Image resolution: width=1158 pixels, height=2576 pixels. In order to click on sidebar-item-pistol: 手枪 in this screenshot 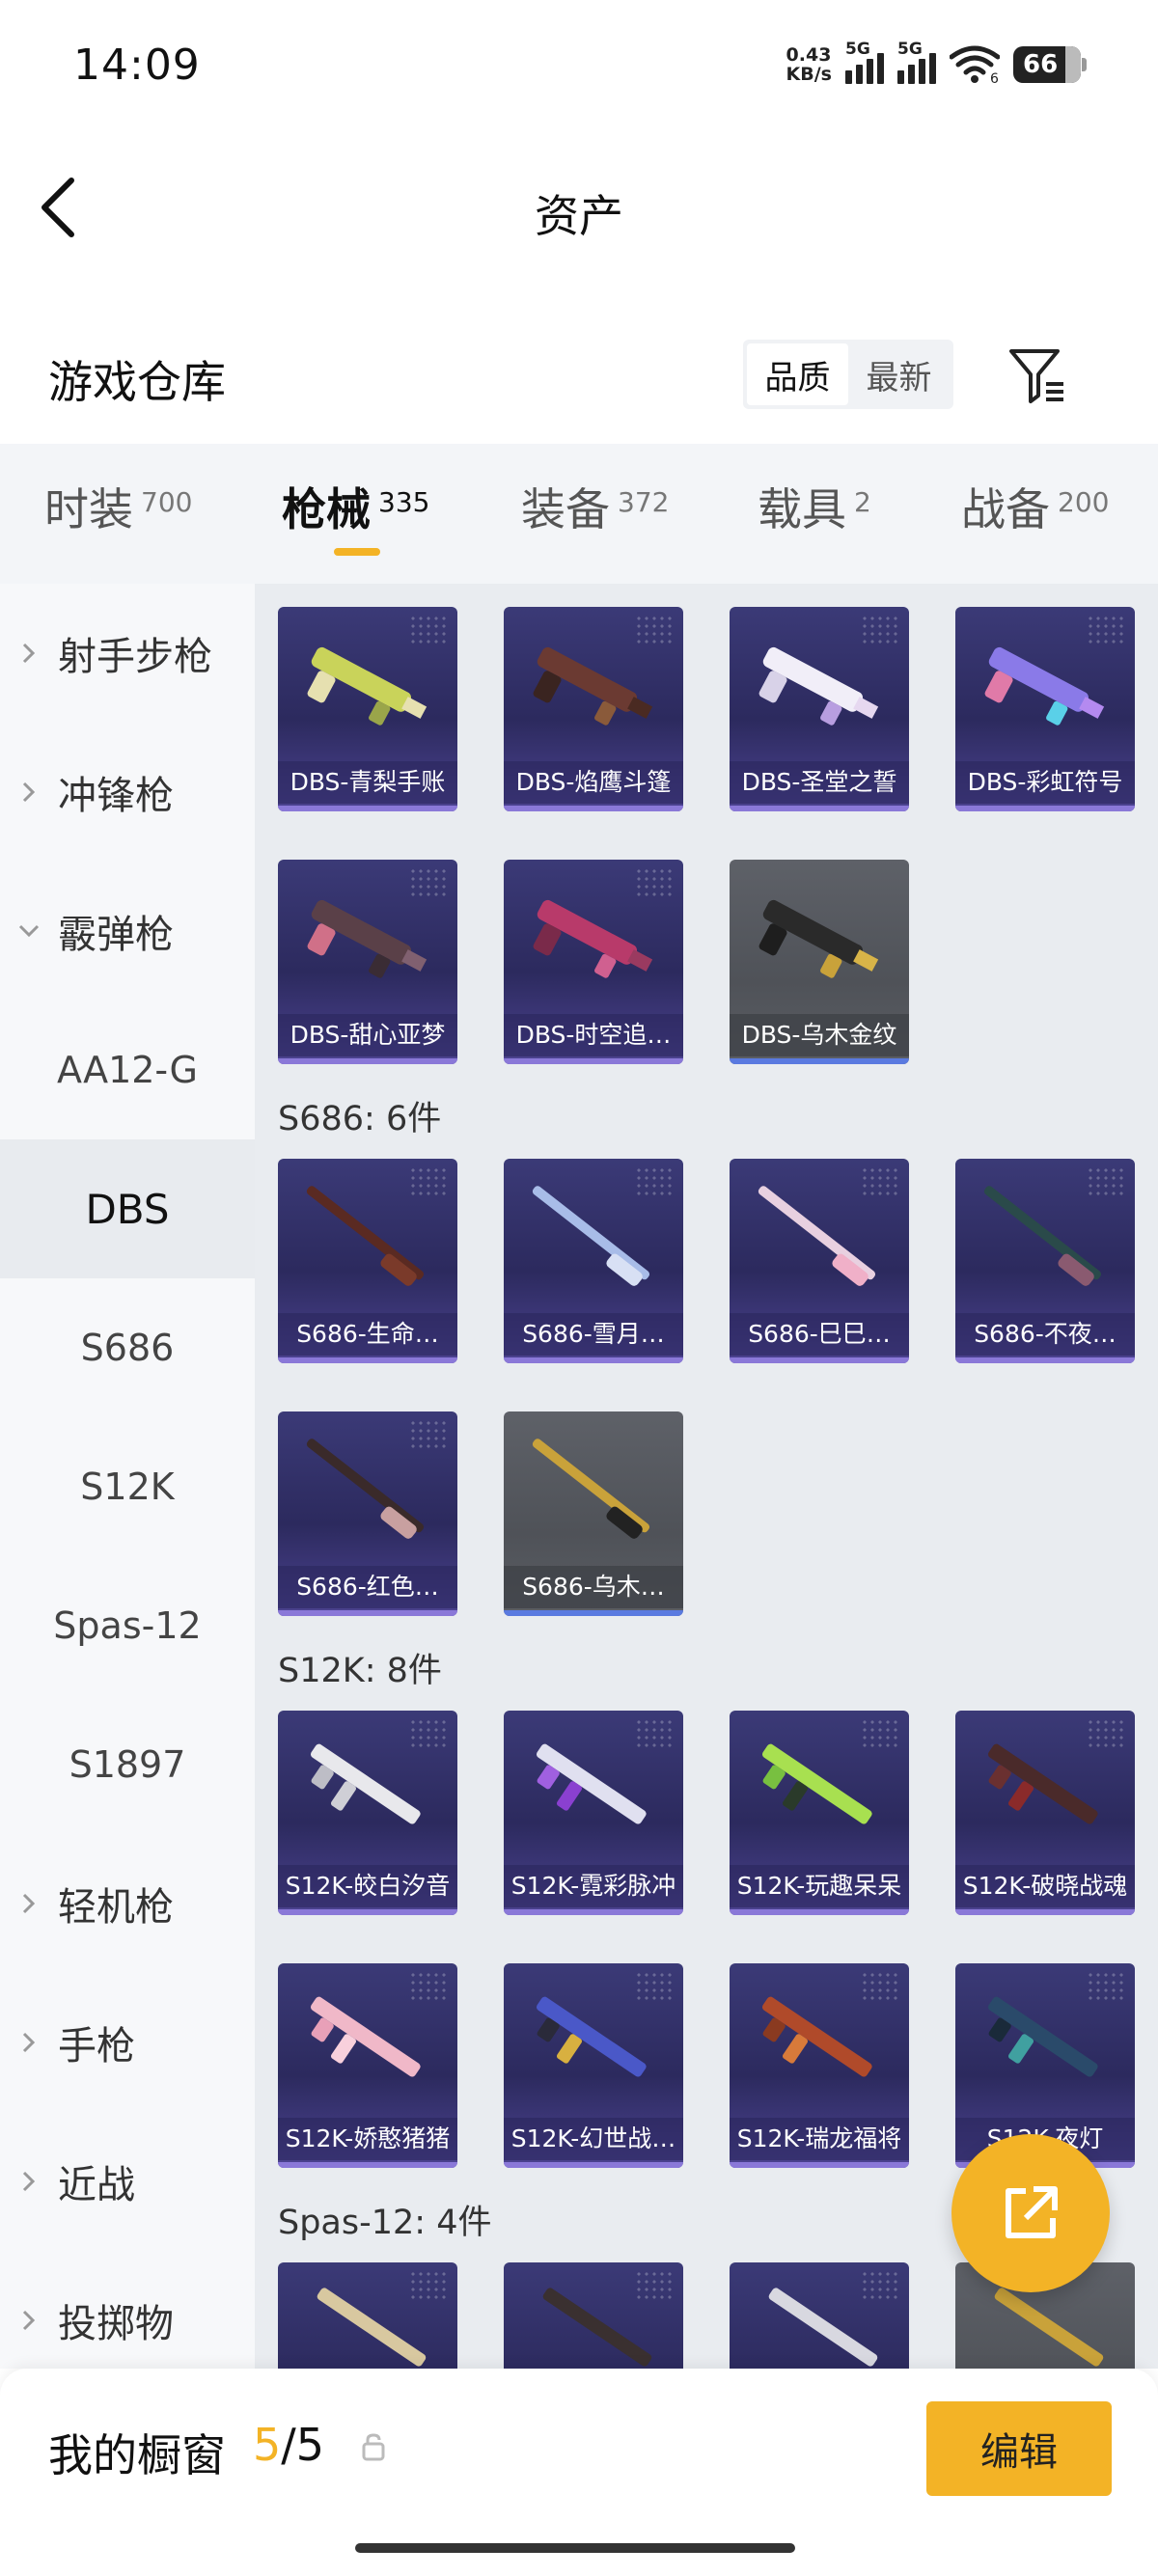, I will do `click(127, 2043)`.